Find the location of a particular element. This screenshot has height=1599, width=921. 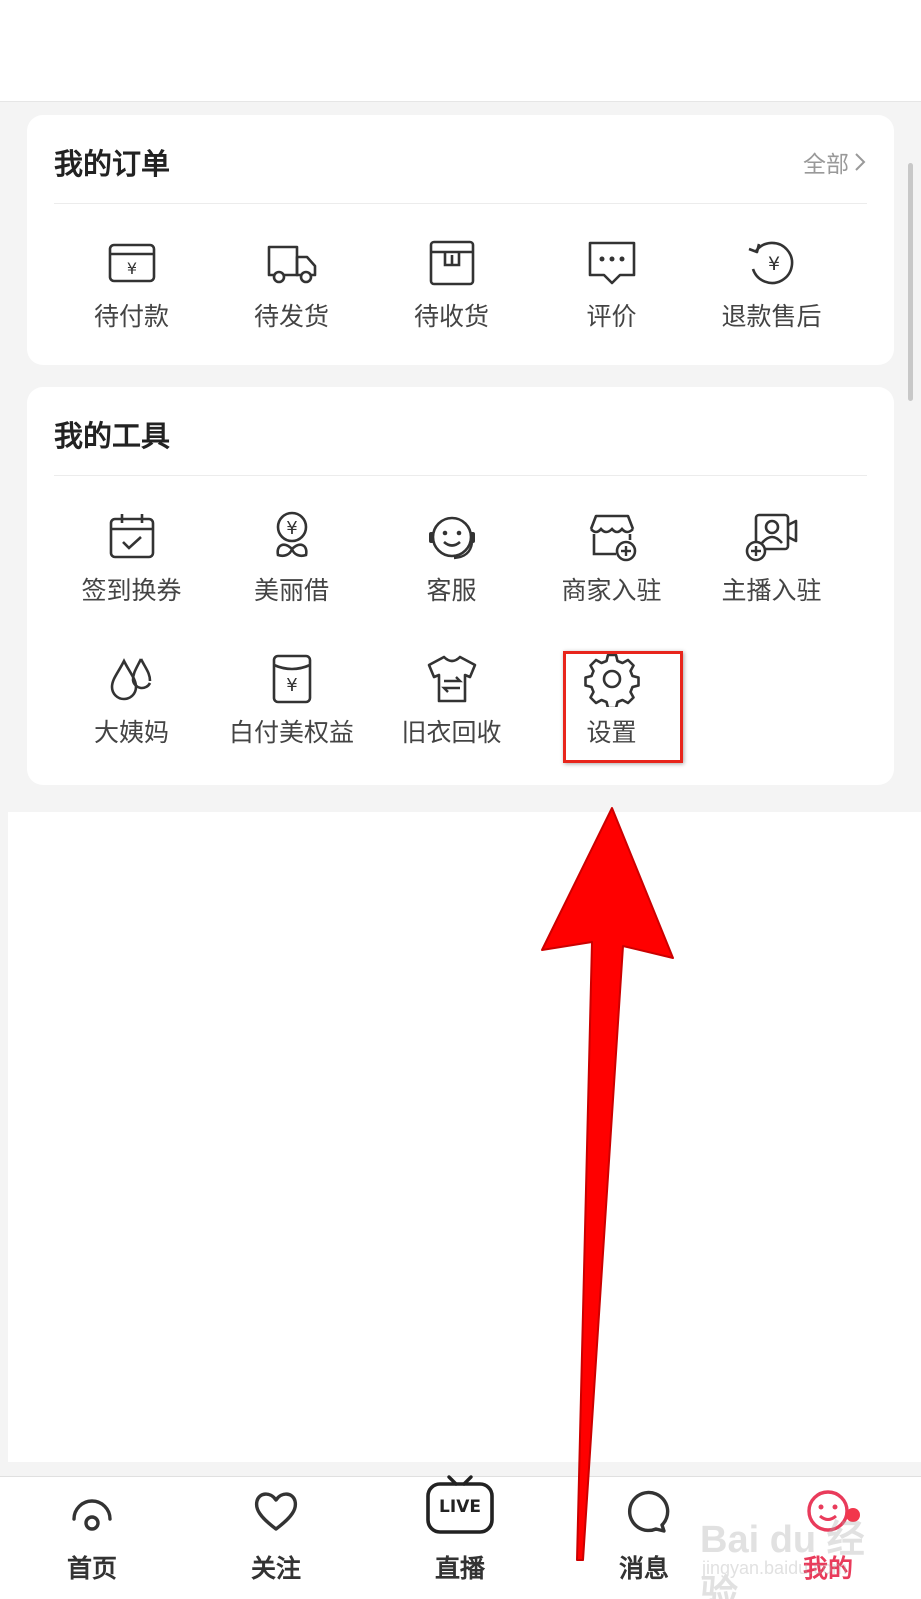

package-box-icon is located at coordinates (452, 263).